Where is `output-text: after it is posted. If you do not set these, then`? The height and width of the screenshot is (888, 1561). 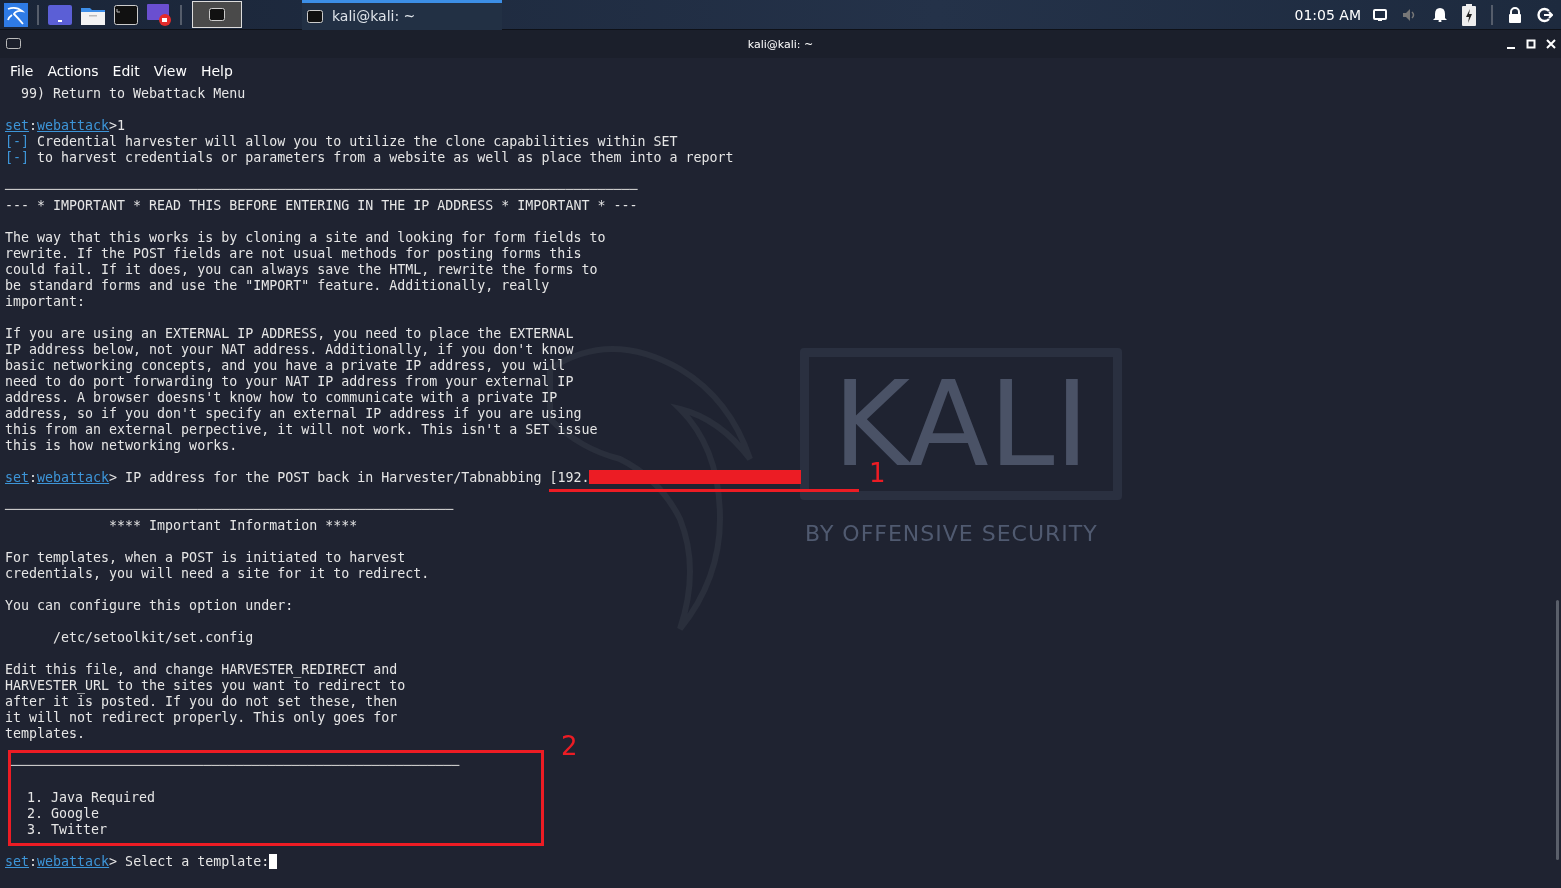
output-text: after it is posted. If you do not set these, then is located at coordinates (201, 702).